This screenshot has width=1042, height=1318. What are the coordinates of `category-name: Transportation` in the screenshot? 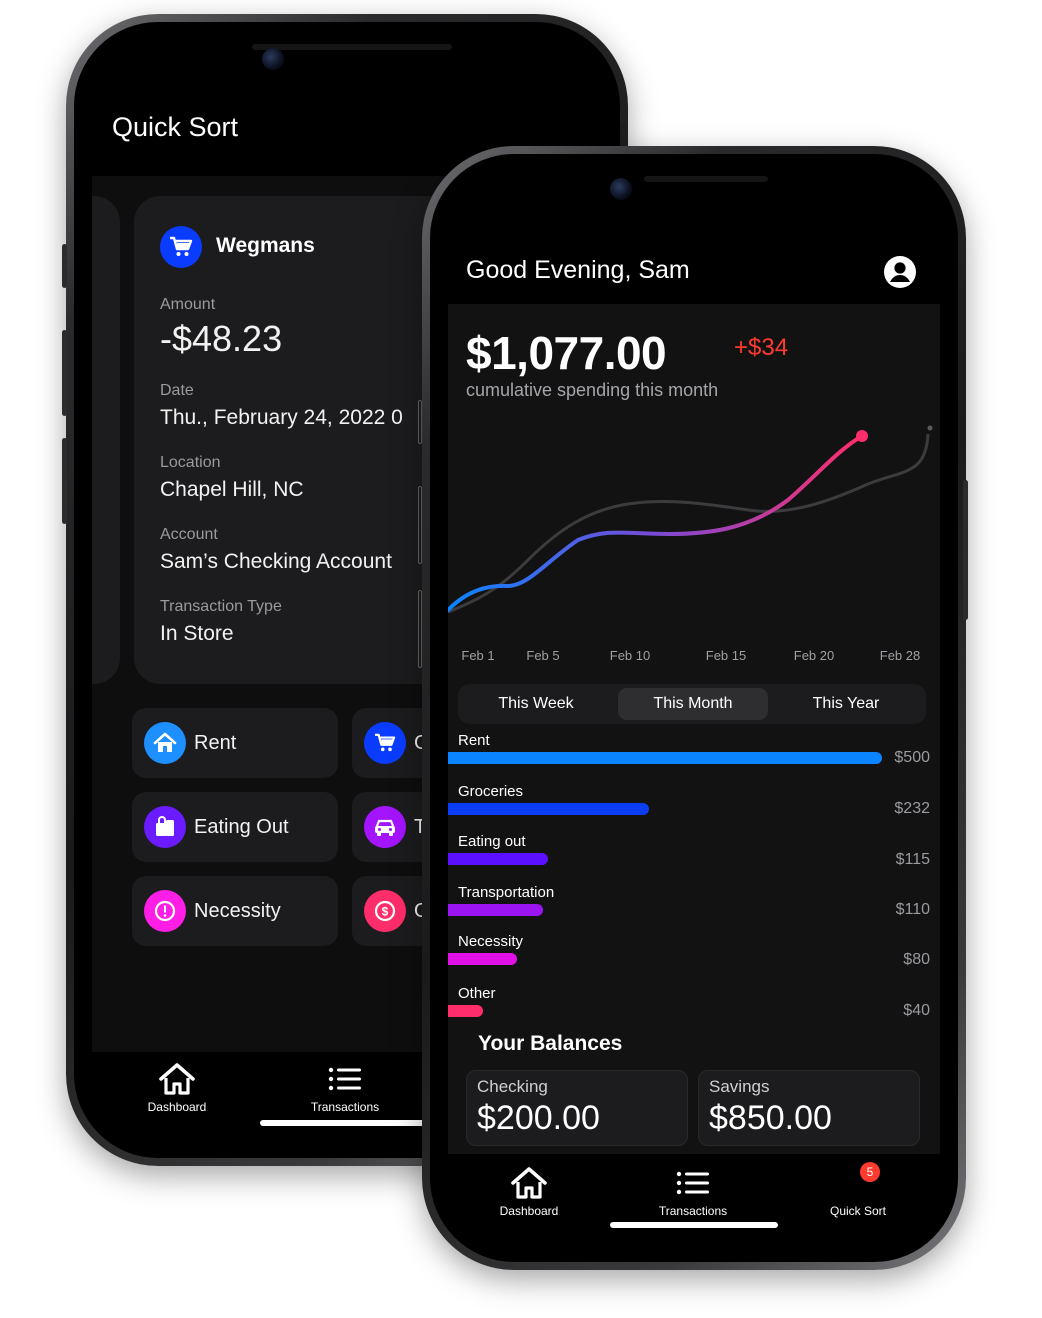 It's located at (506, 892).